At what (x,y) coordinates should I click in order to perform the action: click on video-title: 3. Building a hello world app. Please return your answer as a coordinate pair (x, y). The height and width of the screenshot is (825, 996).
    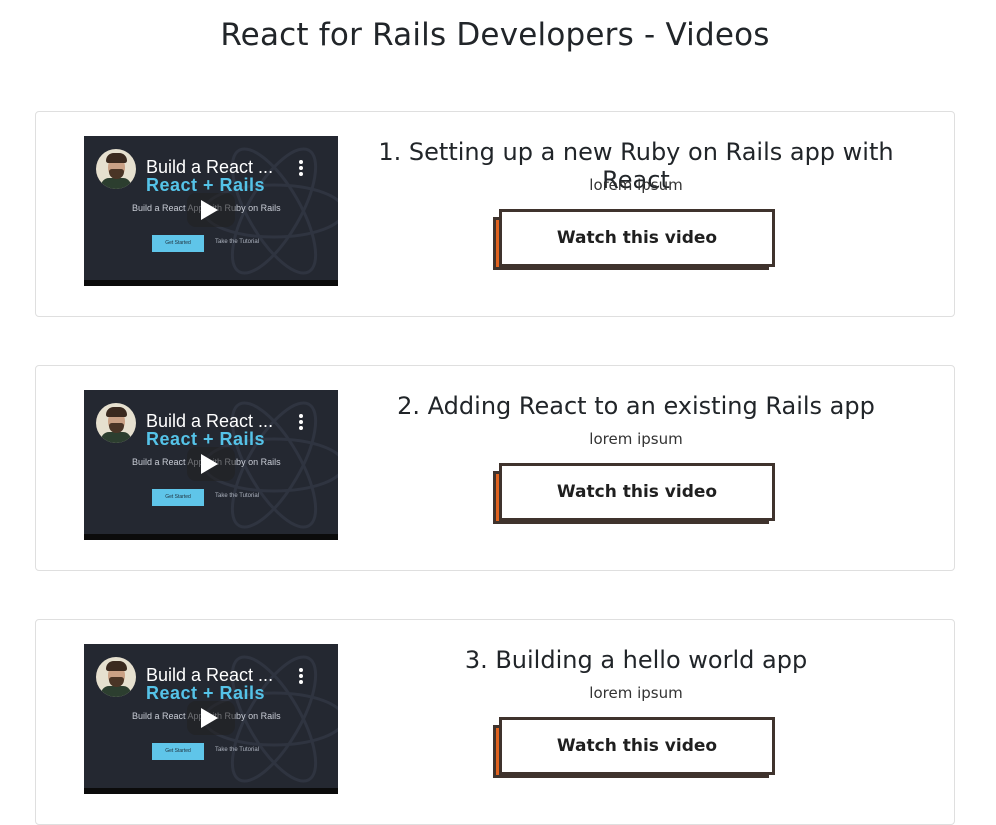
    Looking at the image, I should click on (636, 660).